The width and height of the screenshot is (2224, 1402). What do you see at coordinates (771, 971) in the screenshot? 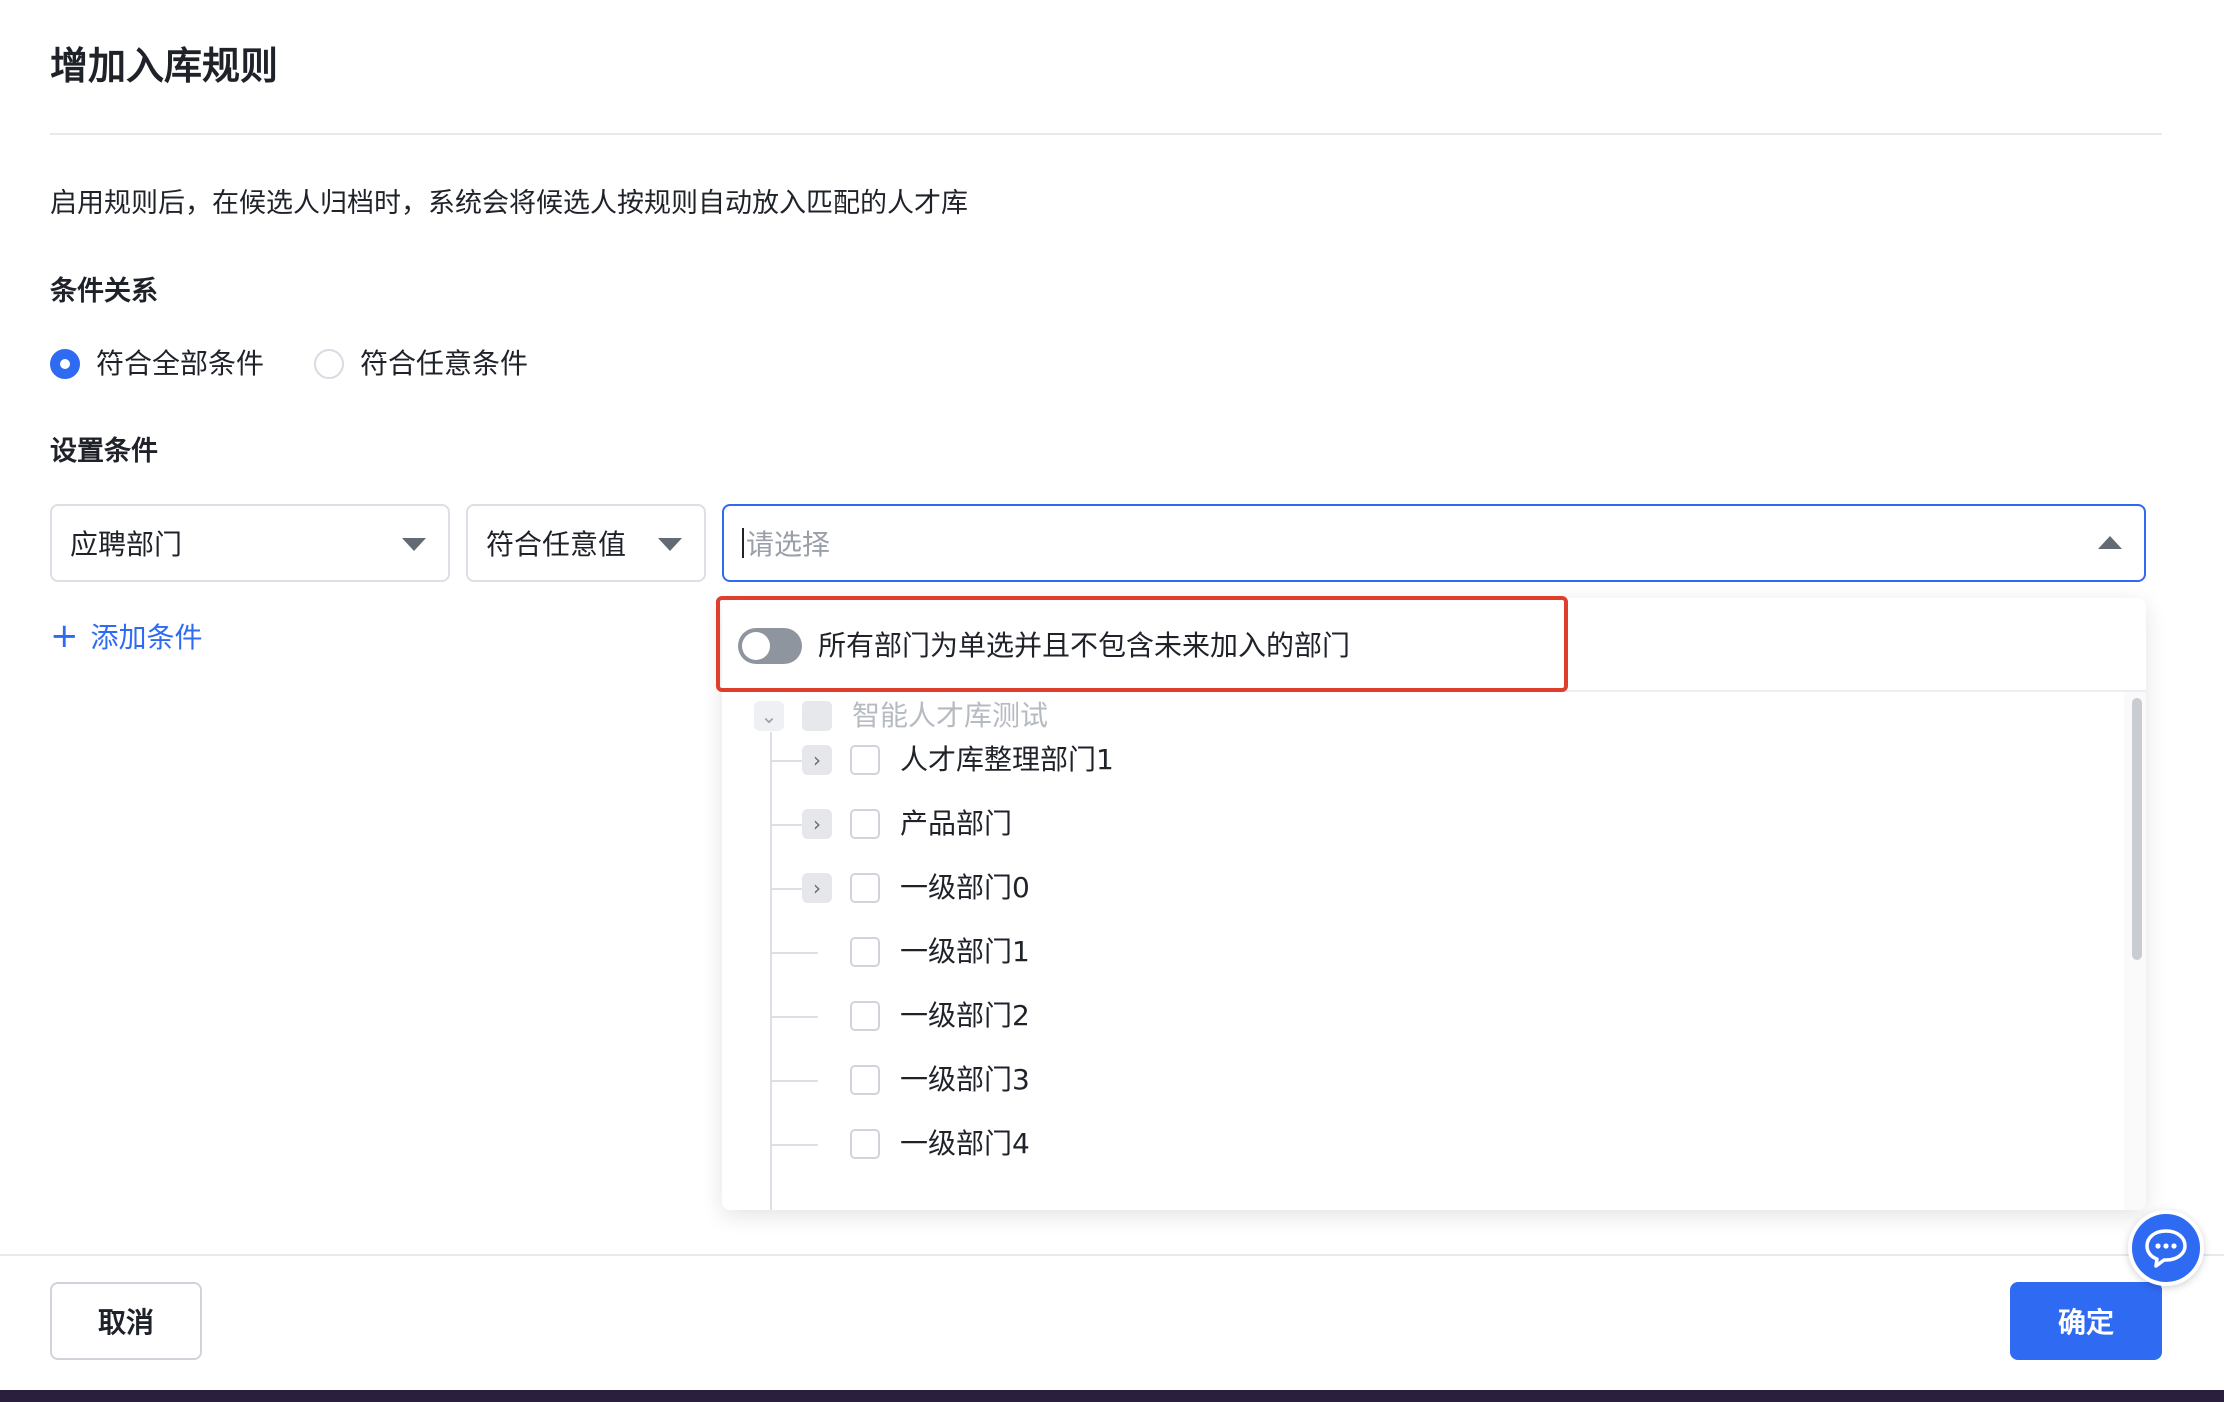
I see `tree-guide-line` at bounding box center [771, 971].